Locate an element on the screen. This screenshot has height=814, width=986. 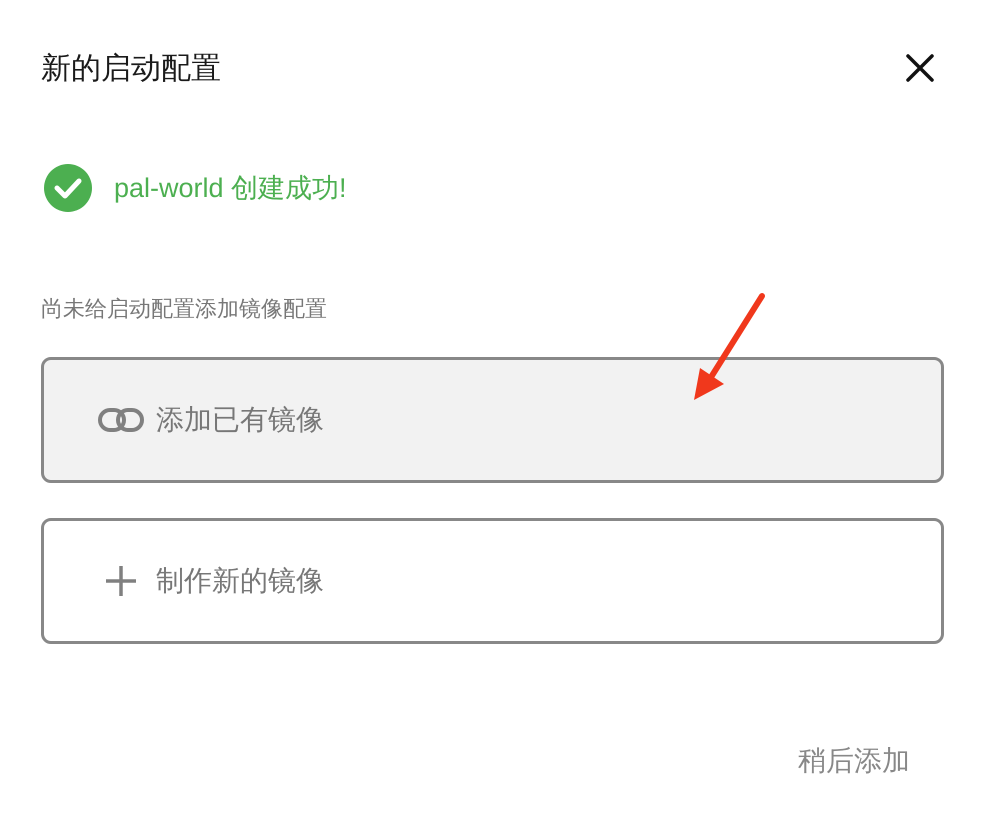
check-circle-icon is located at coordinates (68, 188).